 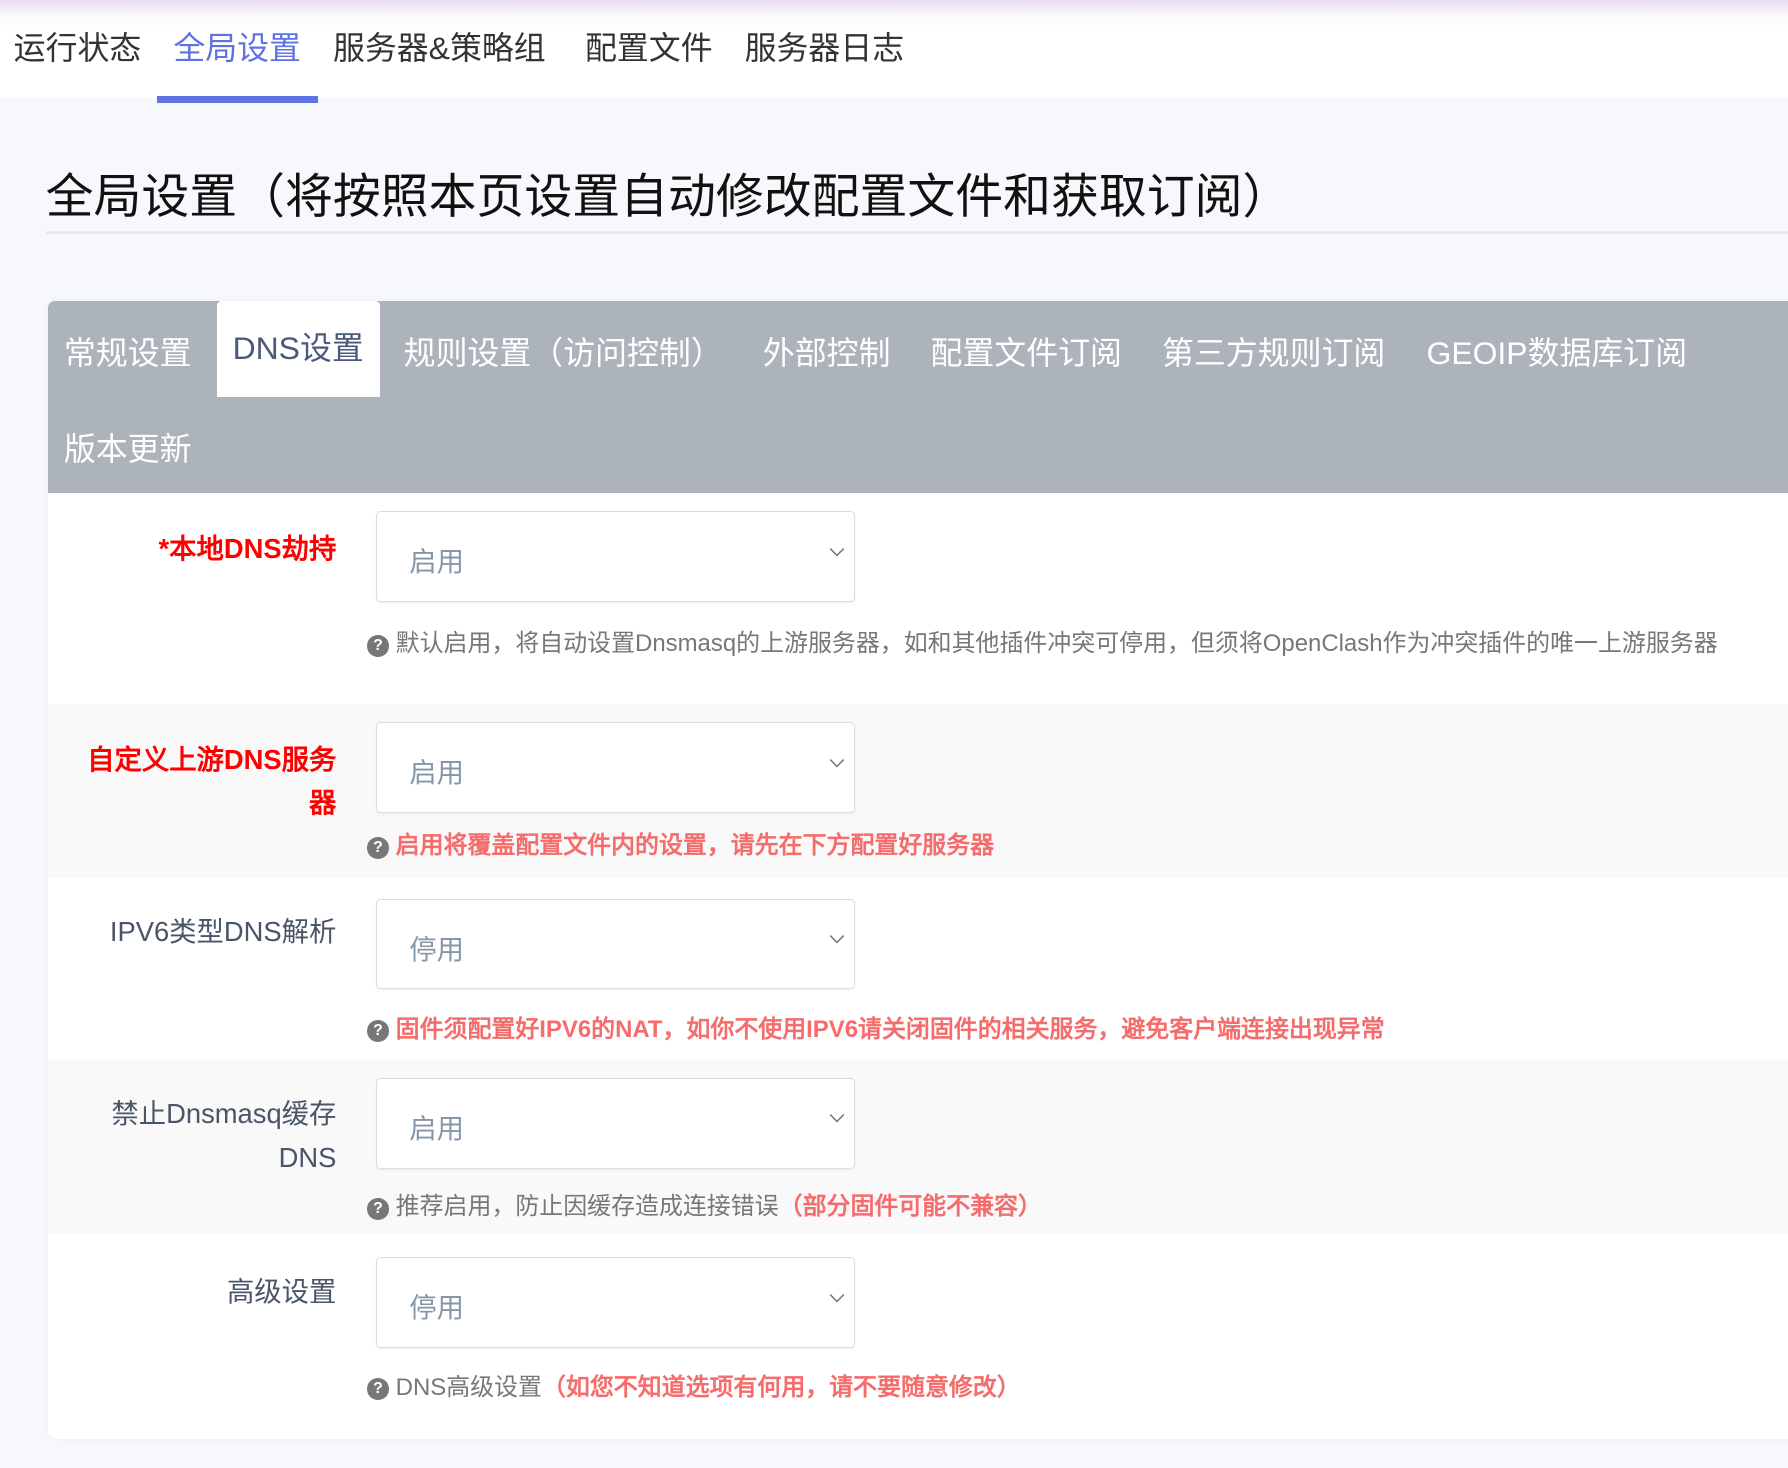 What do you see at coordinates (468, 1387) in the screenshot?
I see `help-text-content: DNS高级设置` at bounding box center [468, 1387].